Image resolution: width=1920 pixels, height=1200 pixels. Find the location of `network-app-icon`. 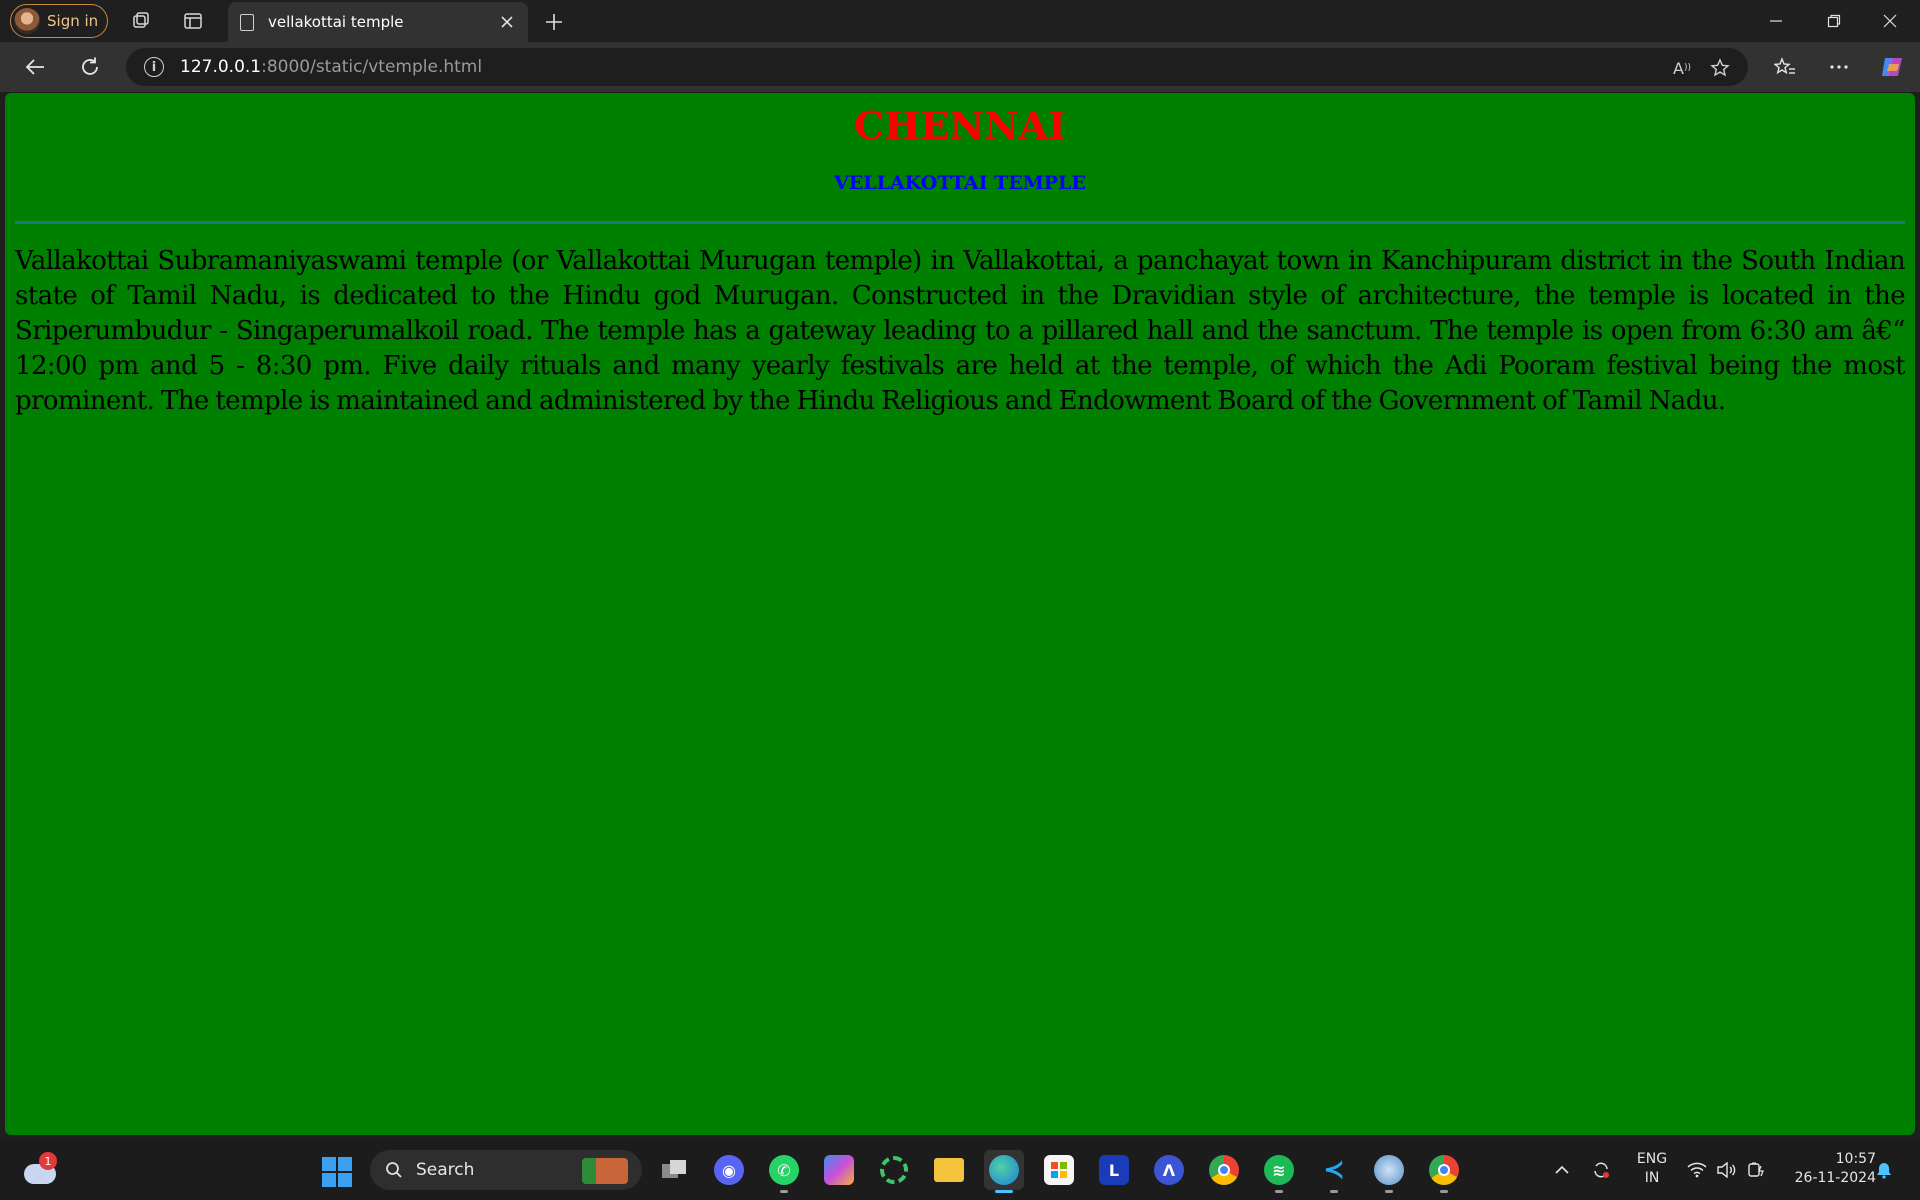

network-app-icon is located at coordinates (1389, 1171).